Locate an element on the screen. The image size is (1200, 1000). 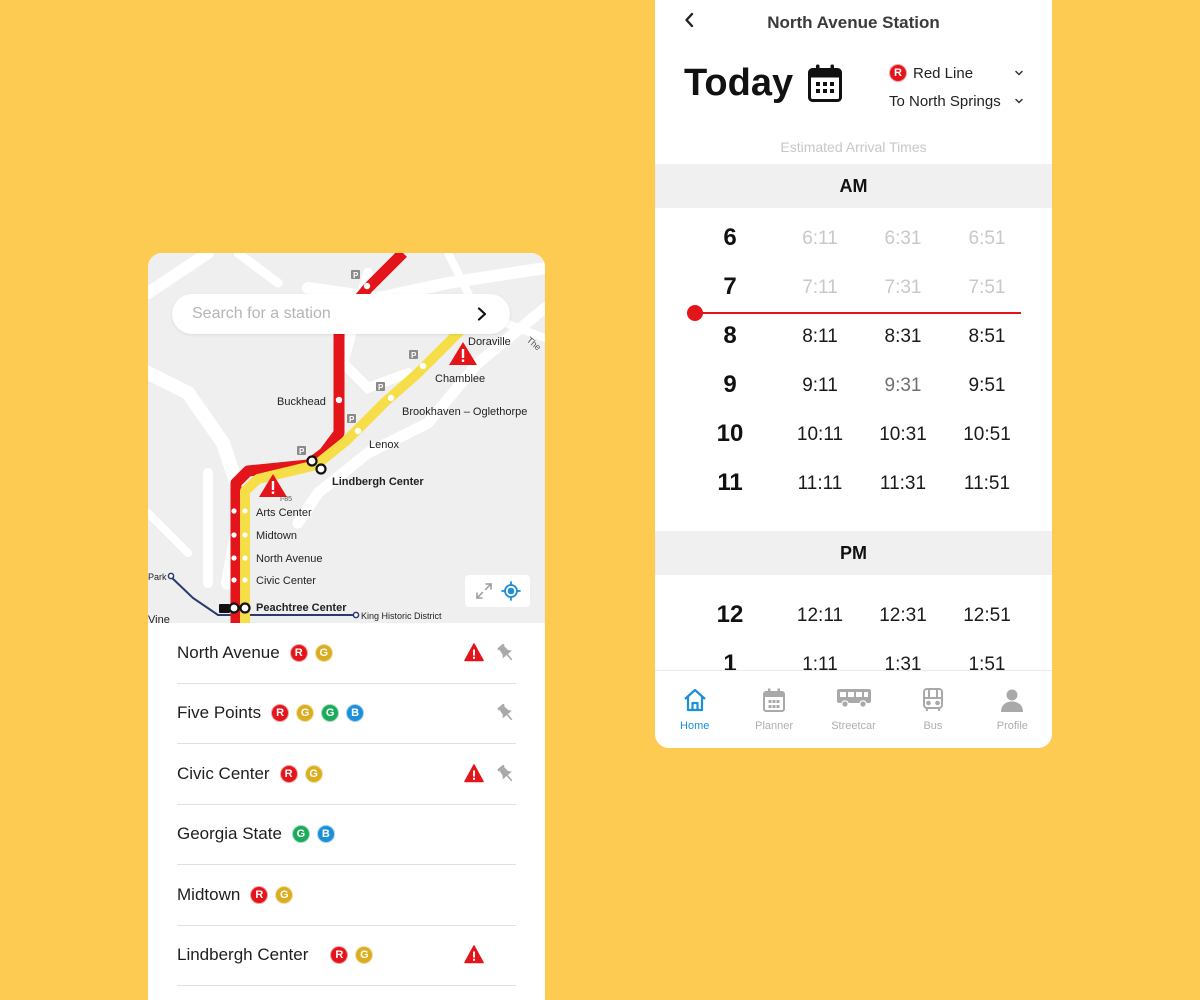
expand-icon is located at coordinates (484, 591).